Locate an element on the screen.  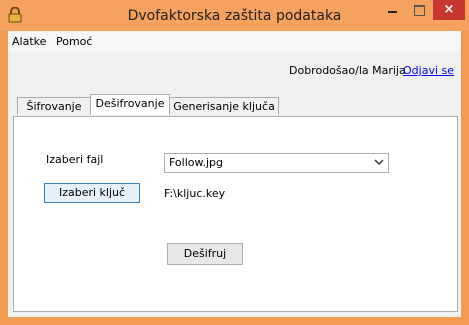
title-bar: Dvofaktorska zaštita podataka × is located at coordinates (234, 15).